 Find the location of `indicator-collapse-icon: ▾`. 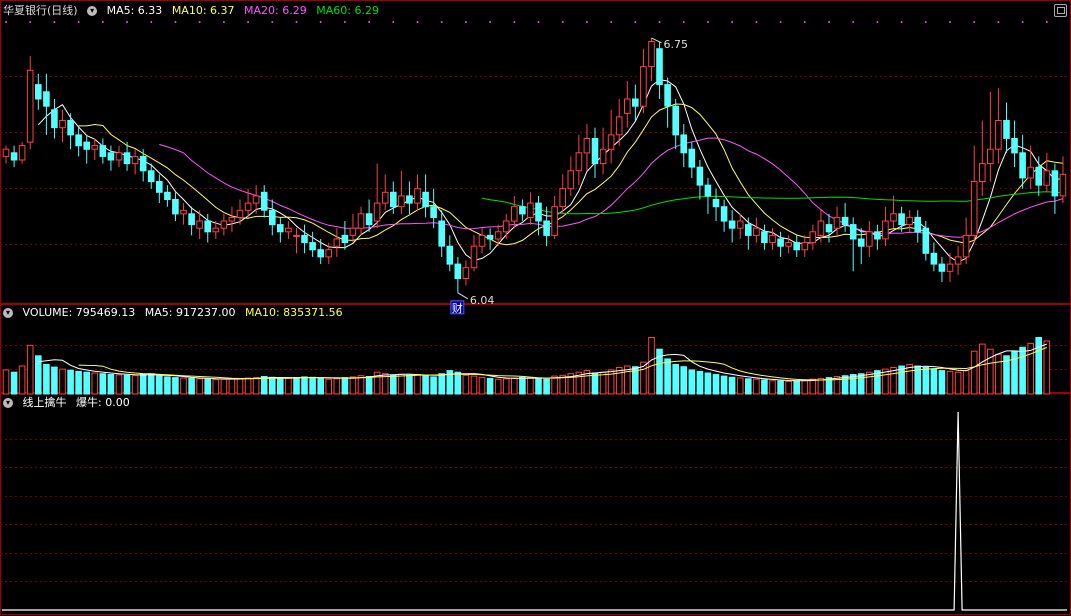

indicator-collapse-icon: ▾ is located at coordinates (8, 403).